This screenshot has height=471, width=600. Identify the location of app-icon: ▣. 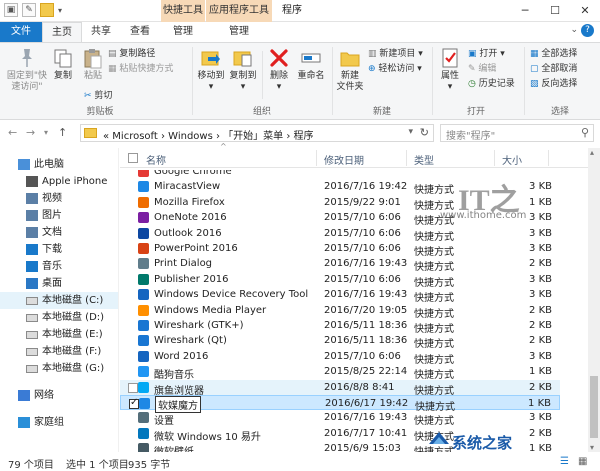
(11, 10).